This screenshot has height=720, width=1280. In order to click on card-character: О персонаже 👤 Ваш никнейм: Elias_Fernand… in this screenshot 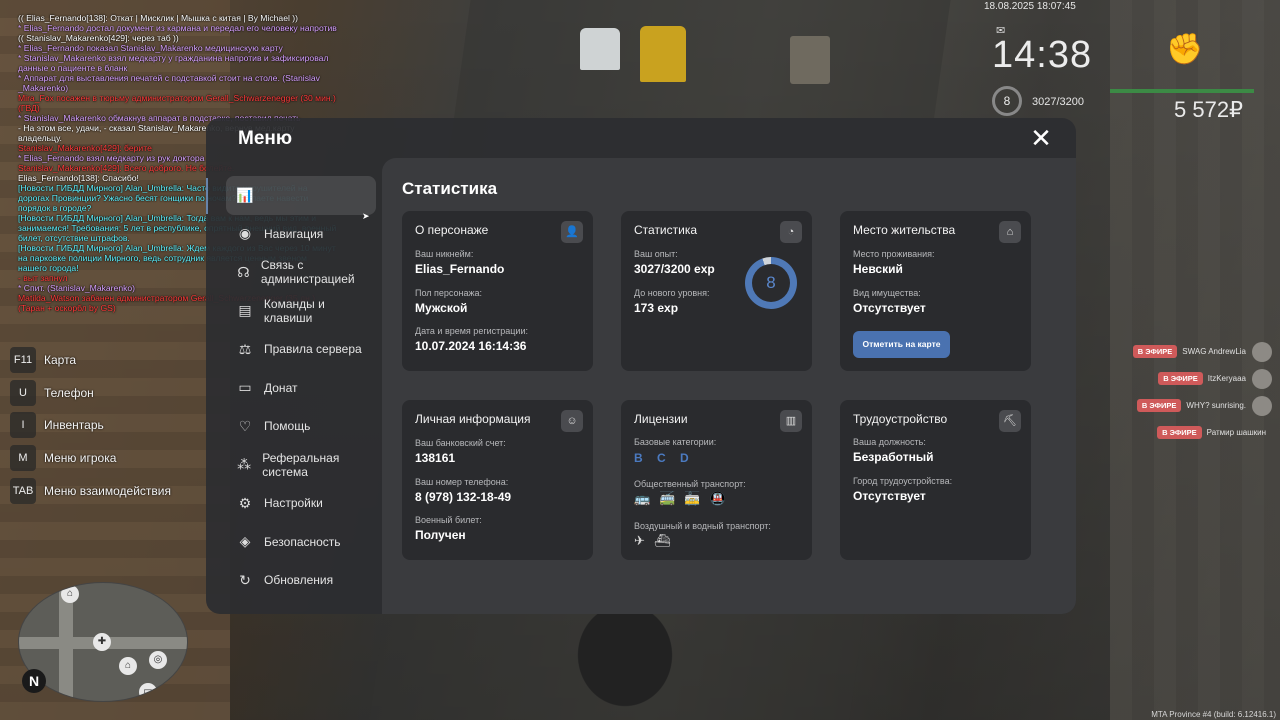, I will do `click(497, 291)`.